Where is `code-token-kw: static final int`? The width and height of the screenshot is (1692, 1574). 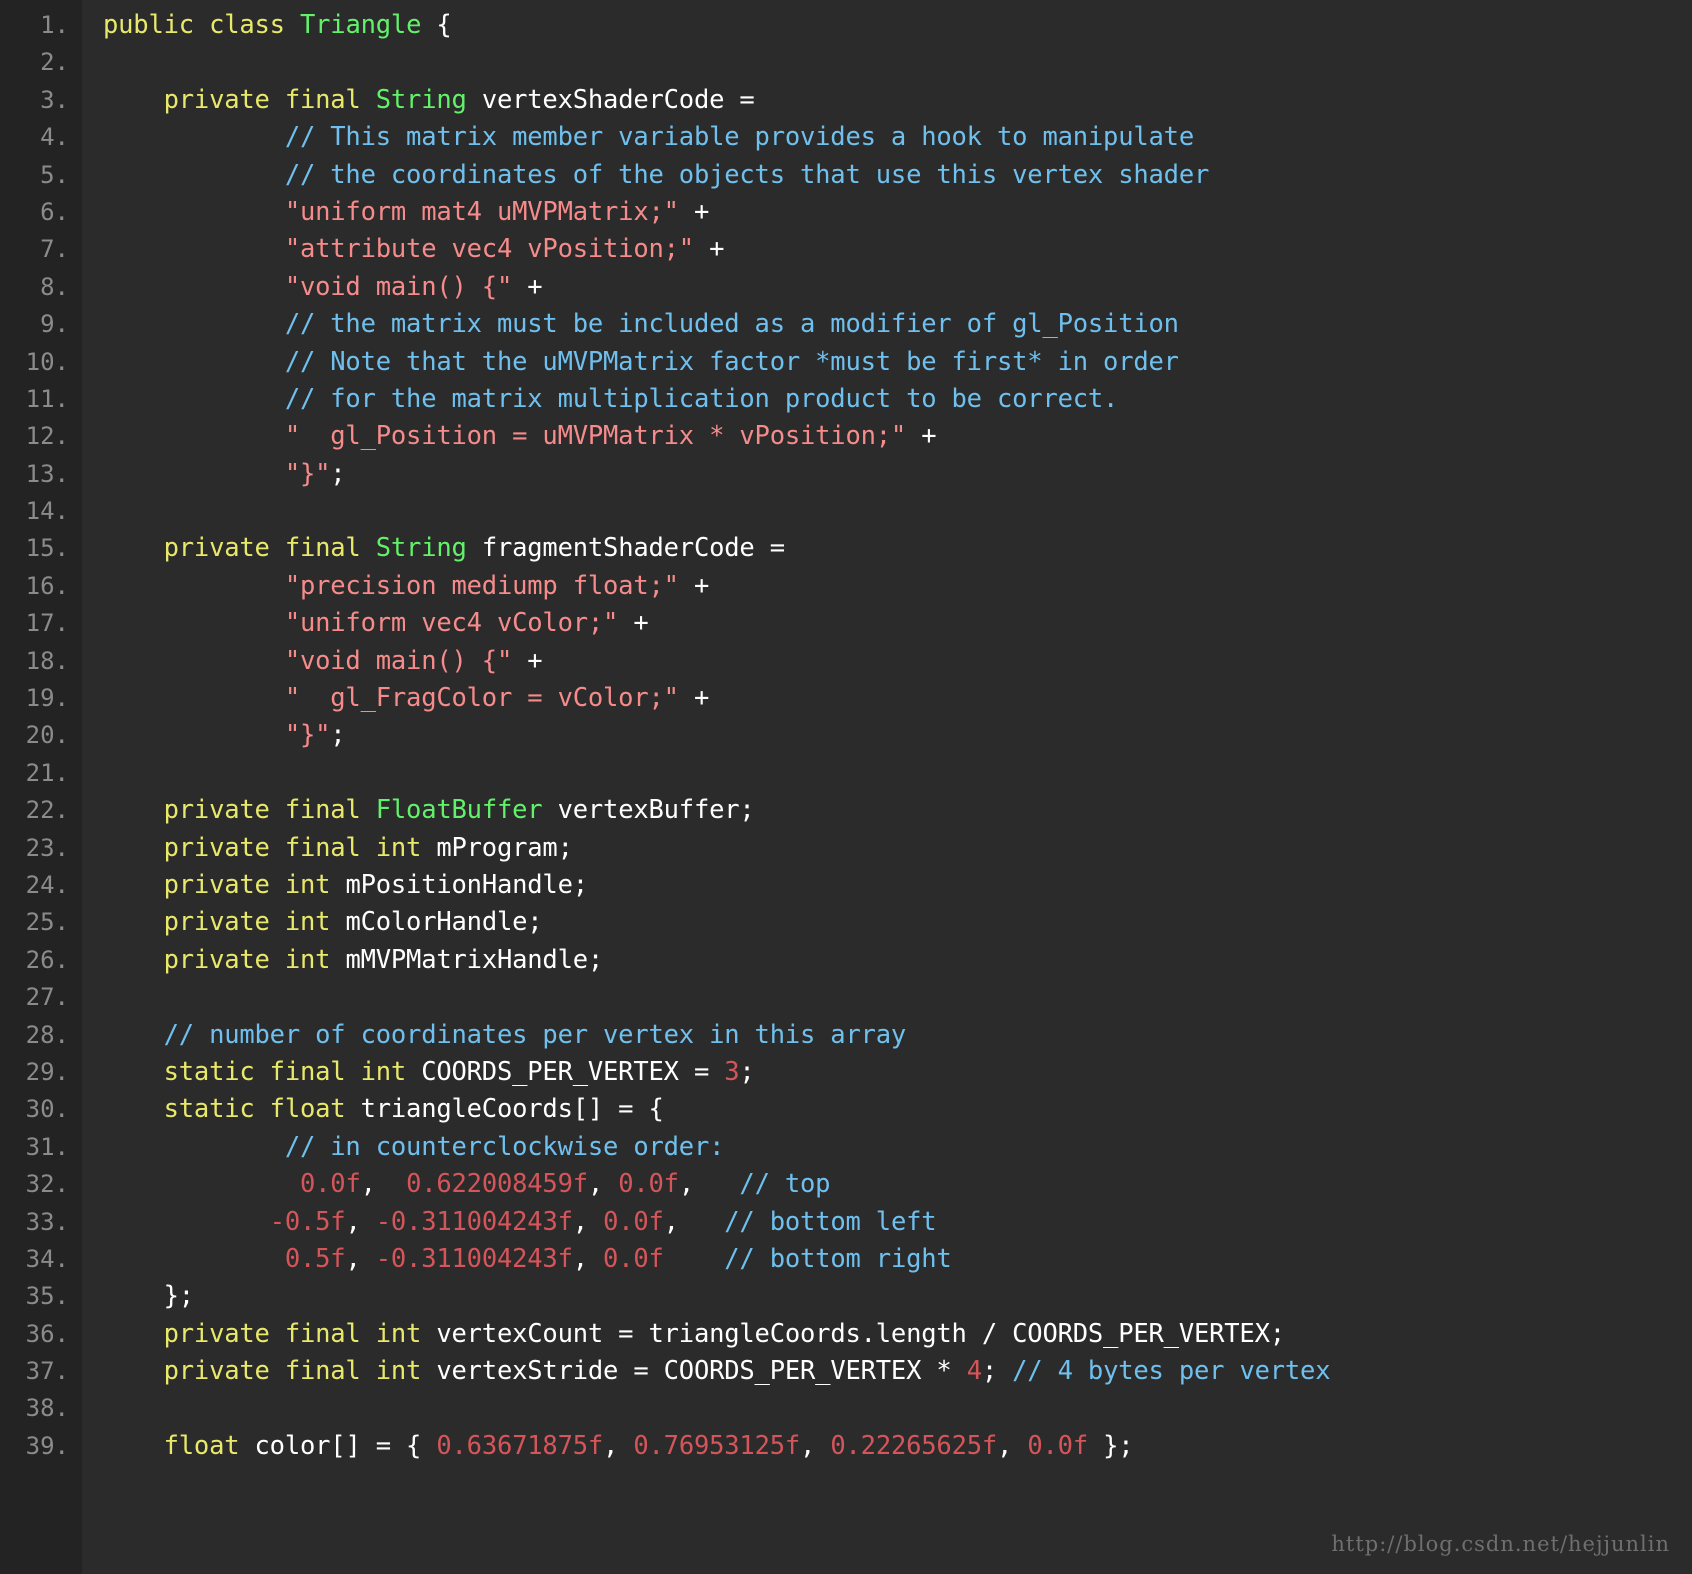 code-token-kw: static final int is located at coordinates (285, 1071).